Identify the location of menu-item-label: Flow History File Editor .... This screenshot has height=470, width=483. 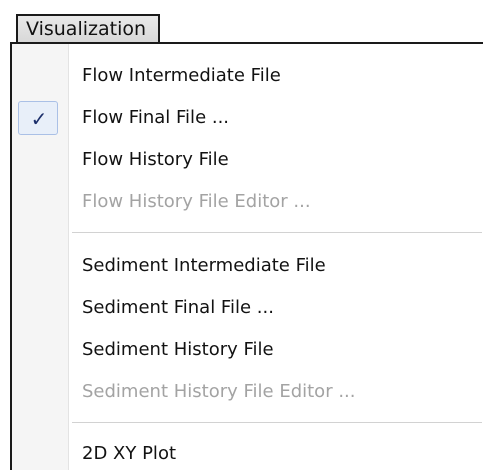
(196, 201).